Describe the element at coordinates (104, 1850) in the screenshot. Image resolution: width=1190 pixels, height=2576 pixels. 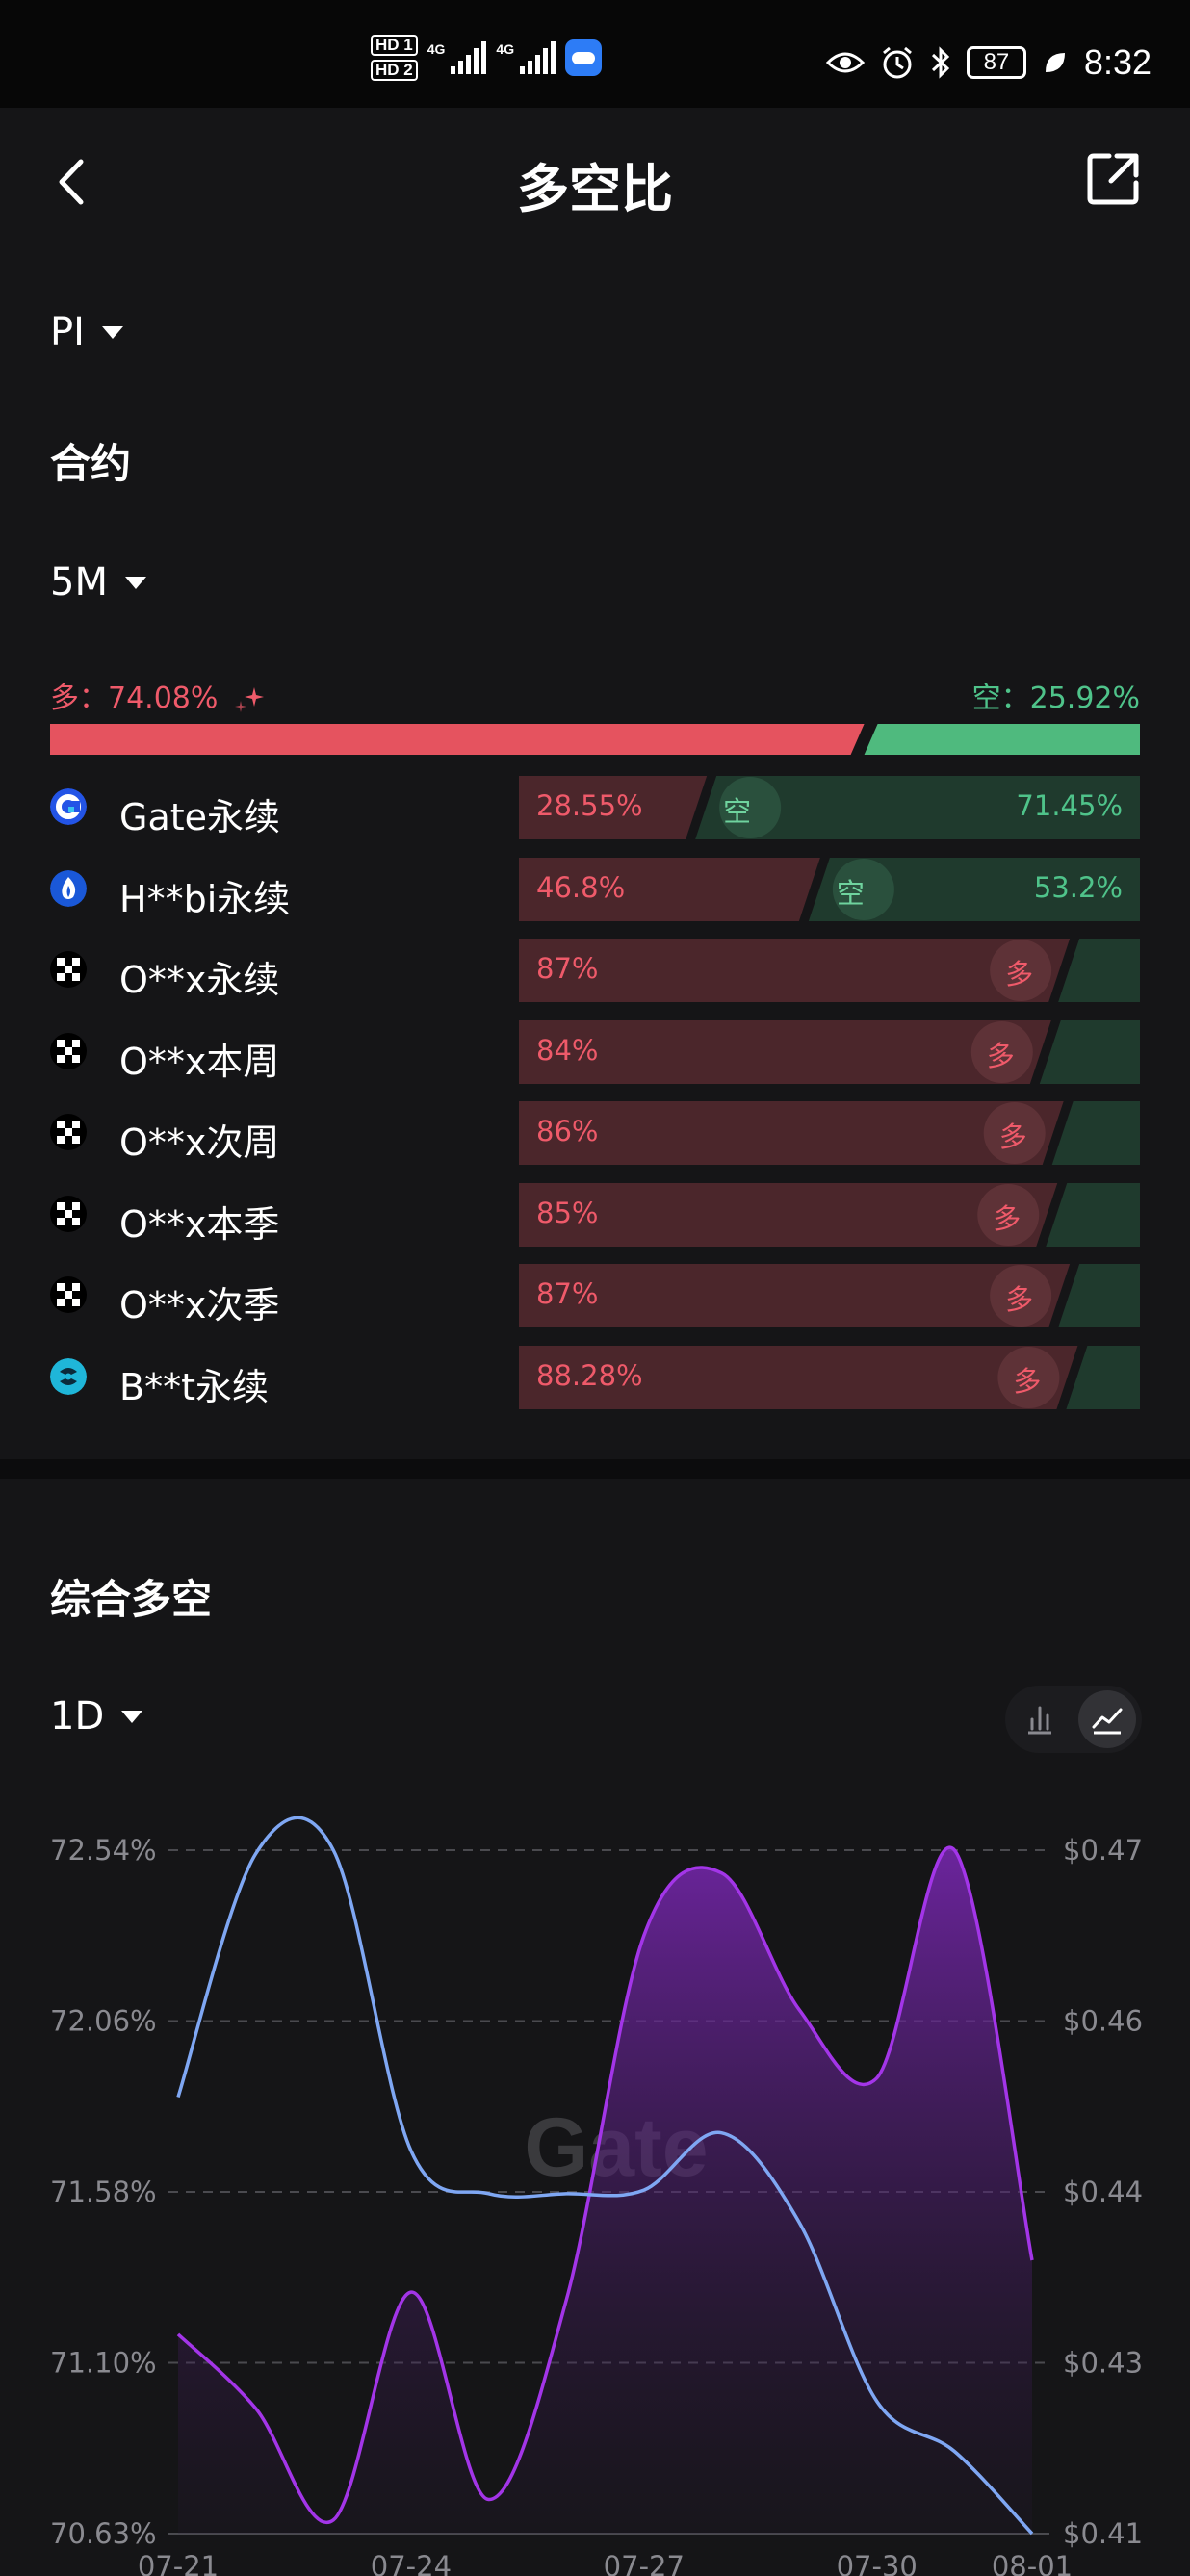
I see `y-left-tick-label: 72.54%` at that location.